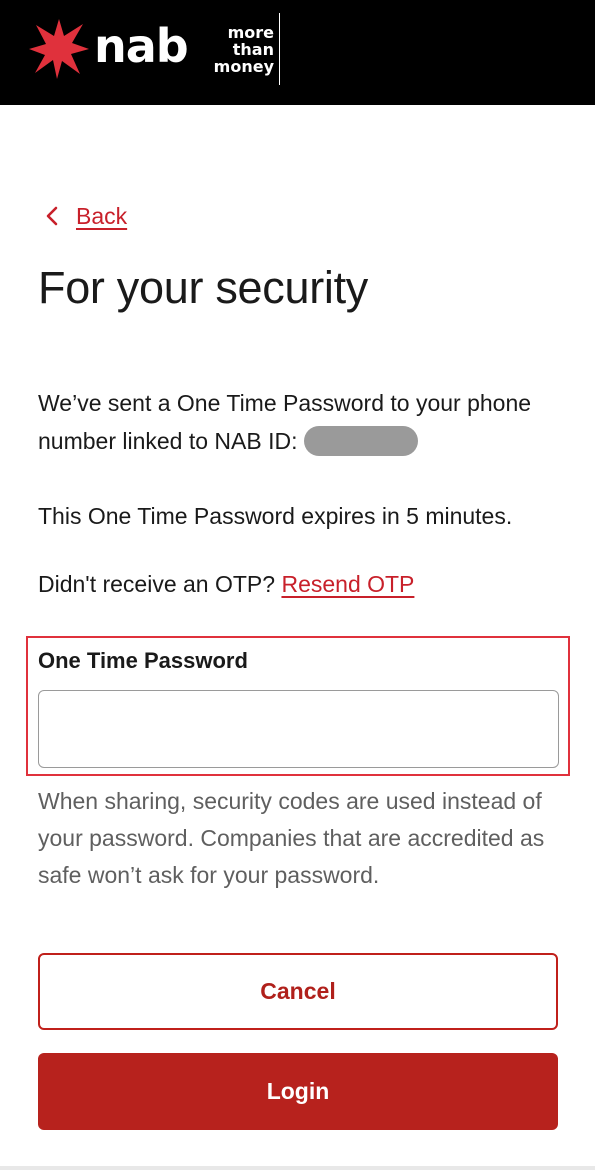  What do you see at coordinates (297, 52) in the screenshot?
I see `app-header: nab more than money` at bounding box center [297, 52].